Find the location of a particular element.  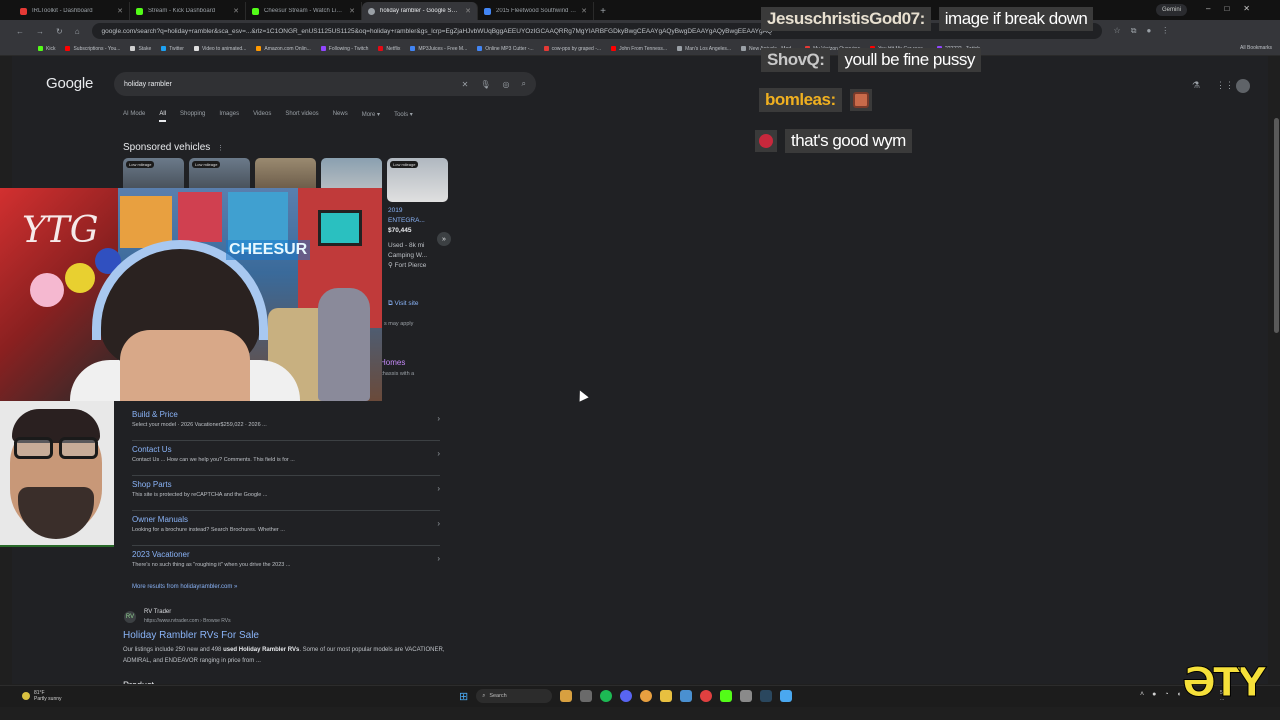

maximize-button: □ is located at coordinates (1226, 8).